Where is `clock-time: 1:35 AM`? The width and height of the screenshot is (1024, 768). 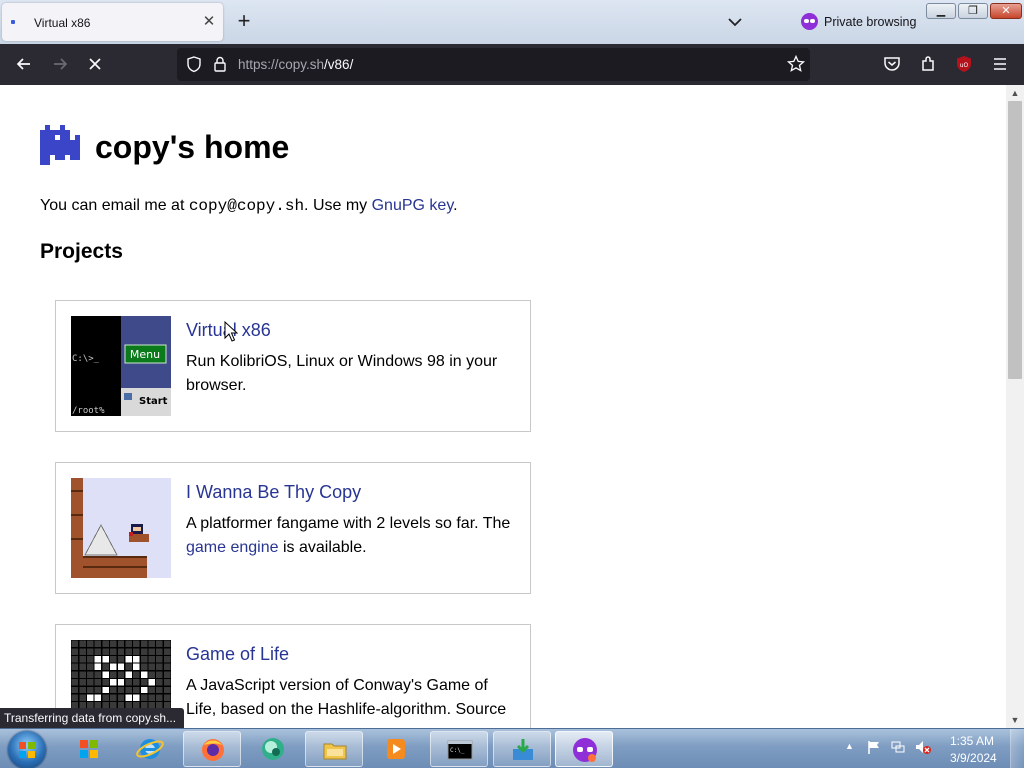
clock-time: 1:35 AM is located at coordinates (972, 741).